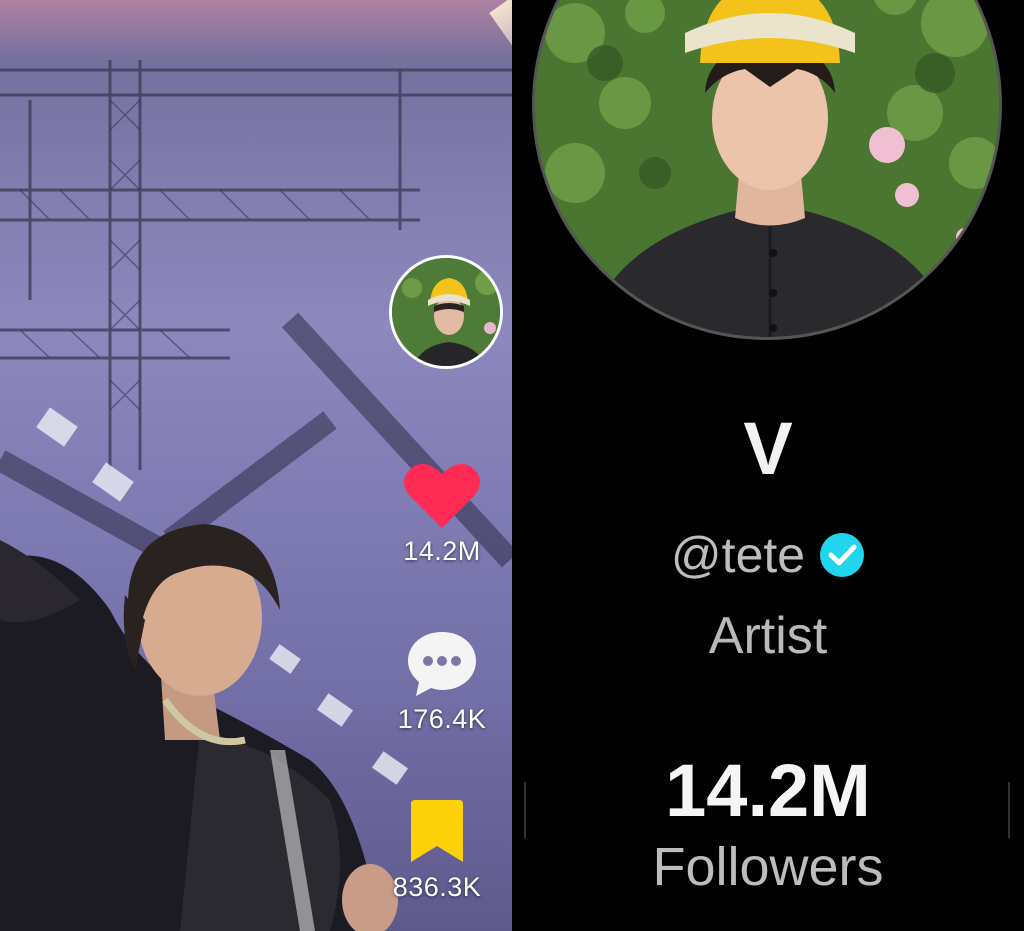 The image size is (1024, 931). Describe the element at coordinates (768, 790) in the screenshot. I see `followers-count: 14.2M` at that location.